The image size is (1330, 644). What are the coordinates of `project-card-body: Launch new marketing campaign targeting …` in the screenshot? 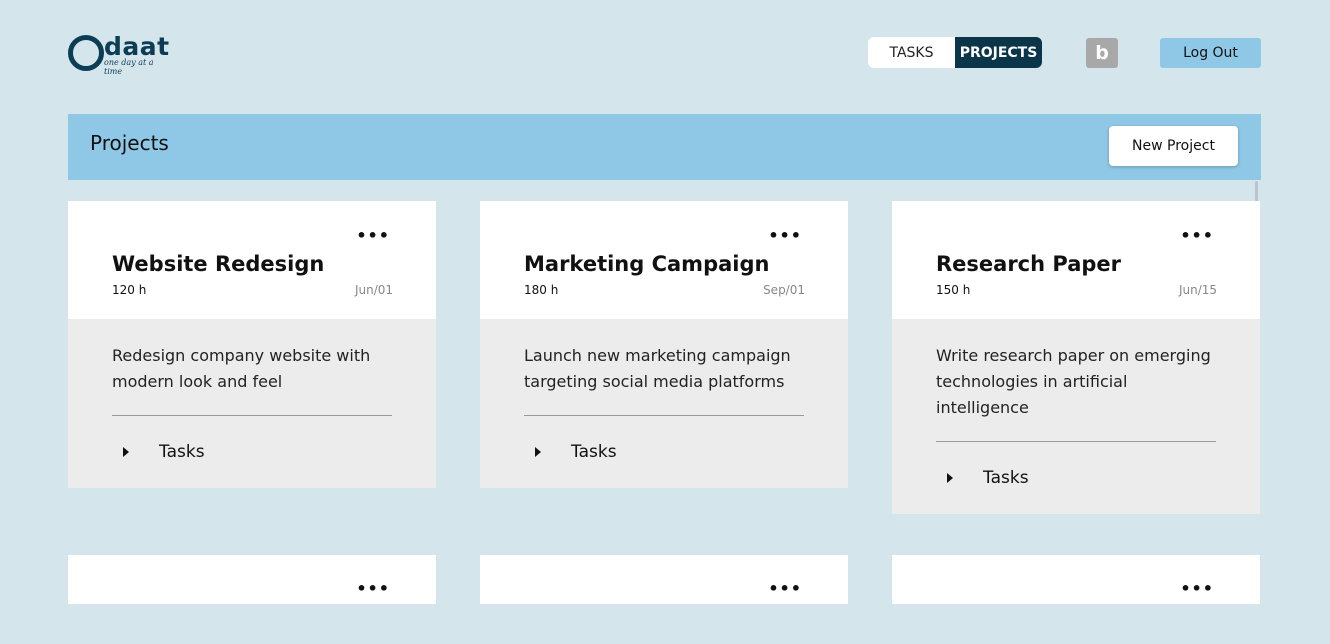 It's located at (664, 403).